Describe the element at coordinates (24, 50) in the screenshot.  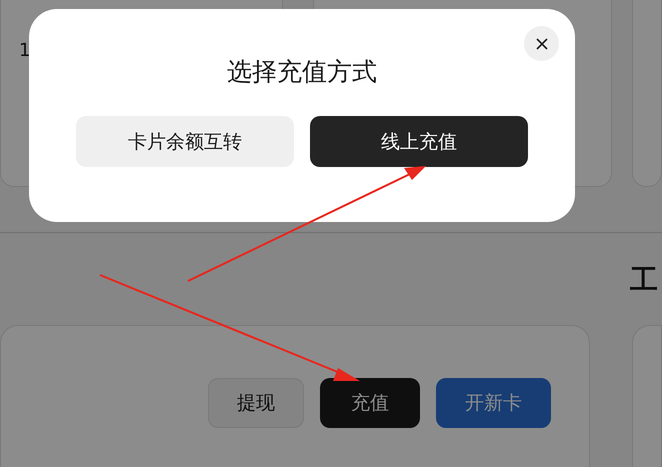
I see `card-value: 1` at that location.